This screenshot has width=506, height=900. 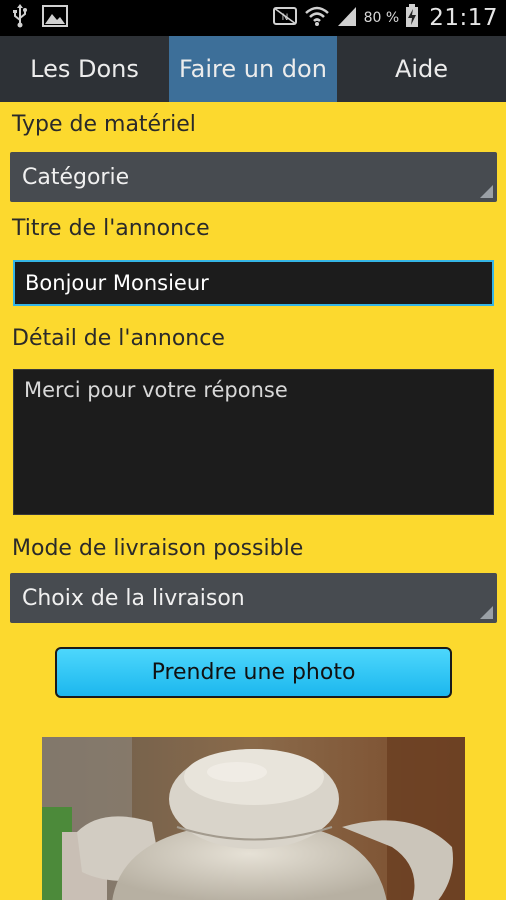 I want to click on status-left-icons, so click(x=40, y=18).